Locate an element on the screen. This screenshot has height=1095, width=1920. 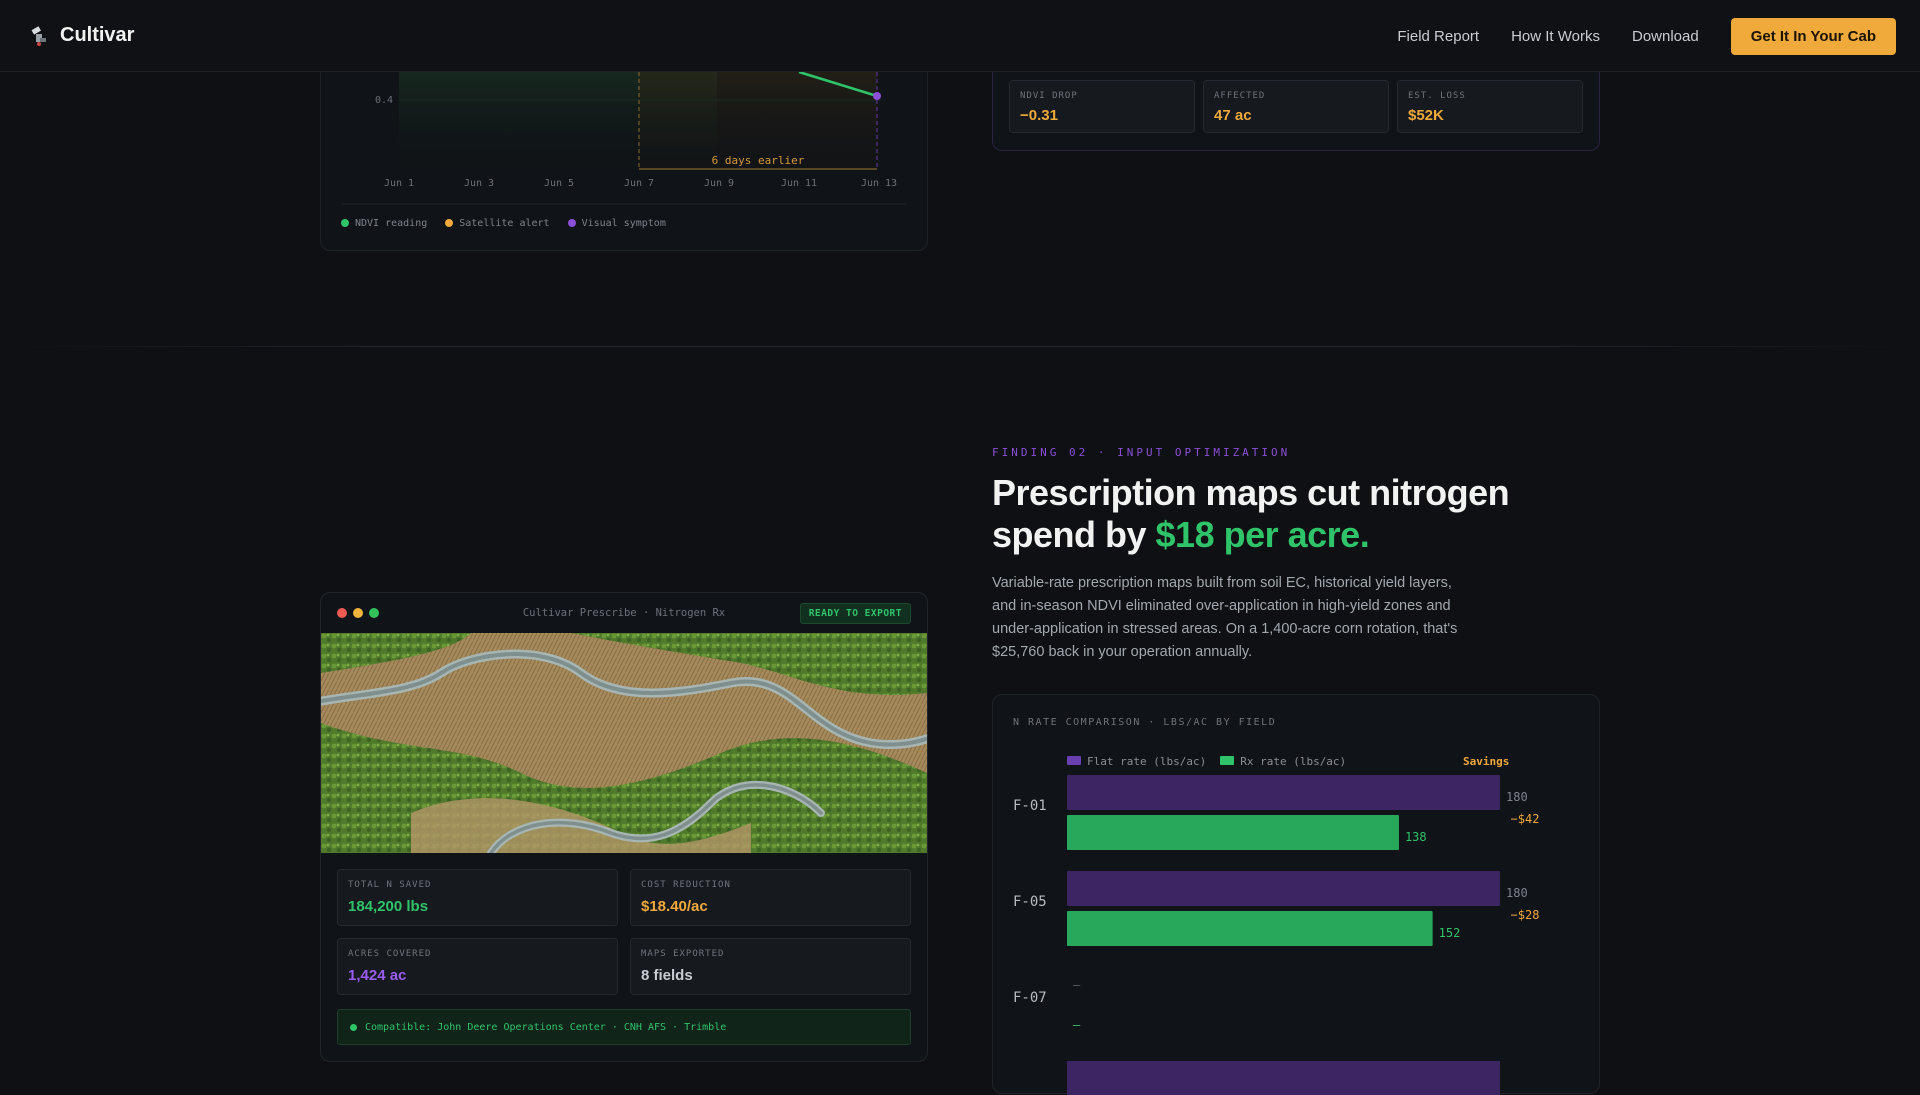
n-rate-bar-chart: F-01 180 138 −$42 F-05 180 152 −$28 F-07 — — is located at coordinates (1276, 935).